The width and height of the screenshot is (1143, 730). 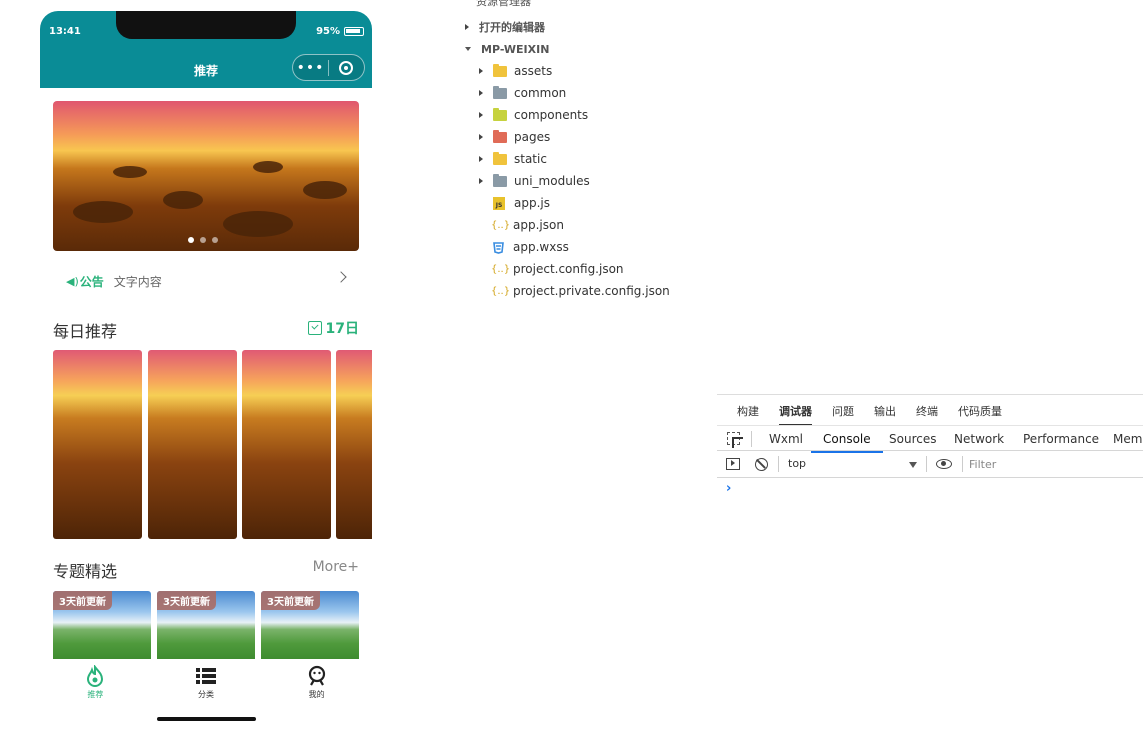 What do you see at coordinates (333, 328) in the screenshot?
I see `date-badge: 17日` at bounding box center [333, 328].